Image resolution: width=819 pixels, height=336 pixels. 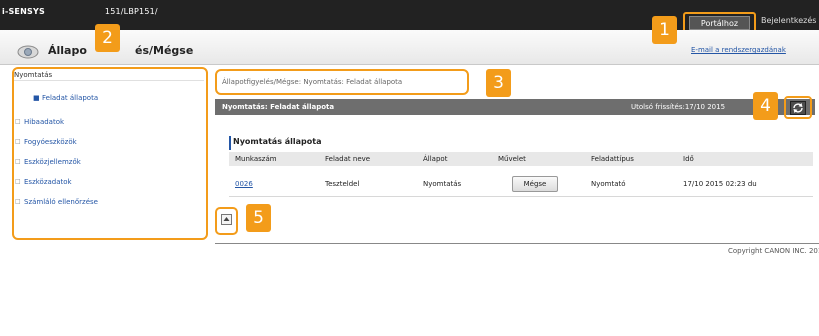 I want to click on column-header: Művelet, so click(x=512, y=159).